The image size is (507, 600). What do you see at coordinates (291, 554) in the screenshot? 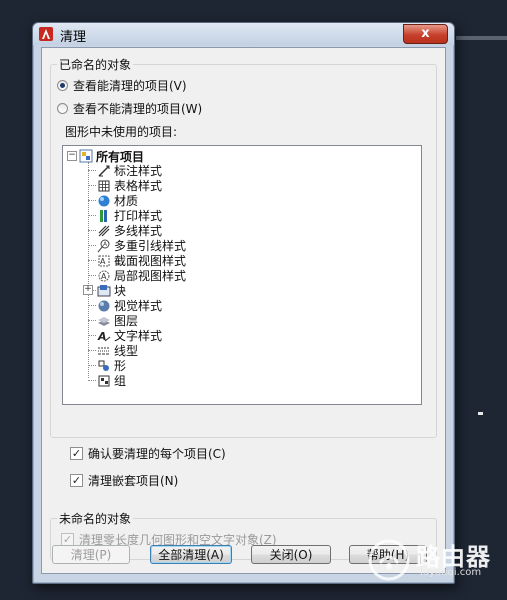
I see `close-button: 关闭(O)` at bounding box center [291, 554].